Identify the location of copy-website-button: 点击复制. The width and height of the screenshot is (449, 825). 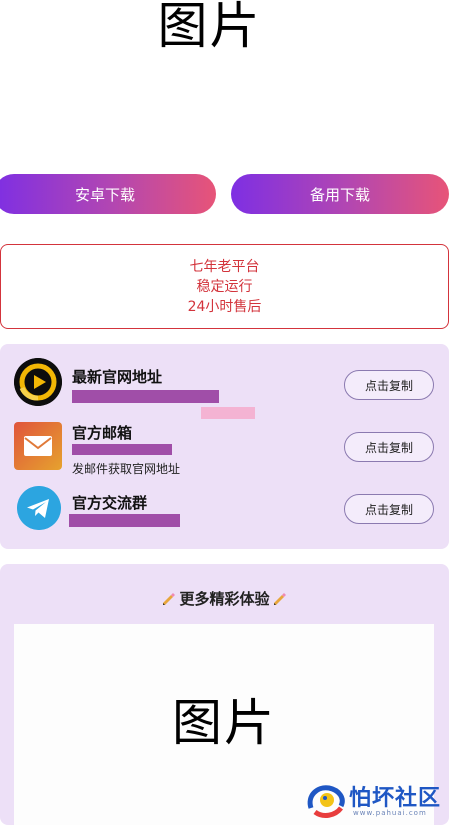
(389, 385).